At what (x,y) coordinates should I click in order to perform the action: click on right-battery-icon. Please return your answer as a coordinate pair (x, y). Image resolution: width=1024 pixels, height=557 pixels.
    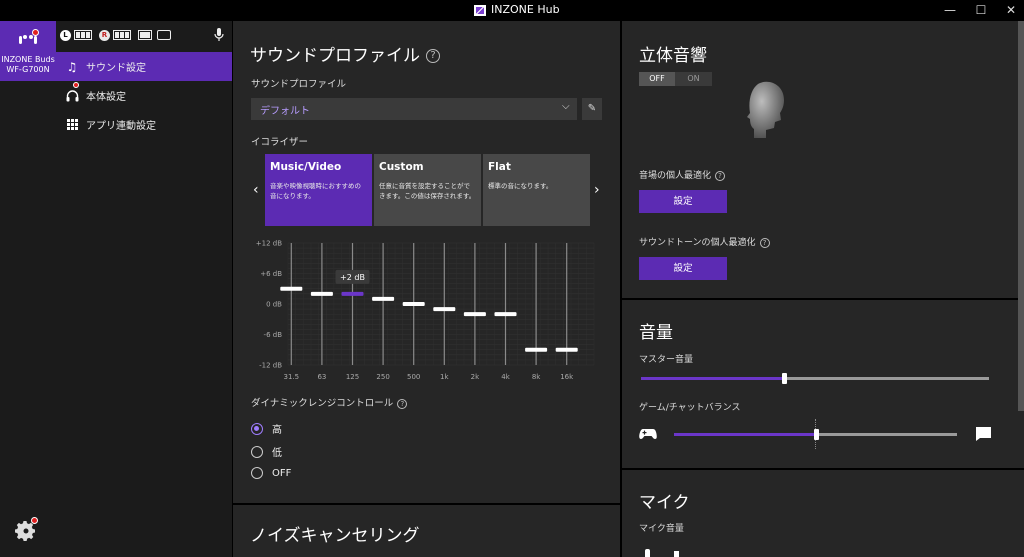
    Looking at the image, I should click on (122, 35).